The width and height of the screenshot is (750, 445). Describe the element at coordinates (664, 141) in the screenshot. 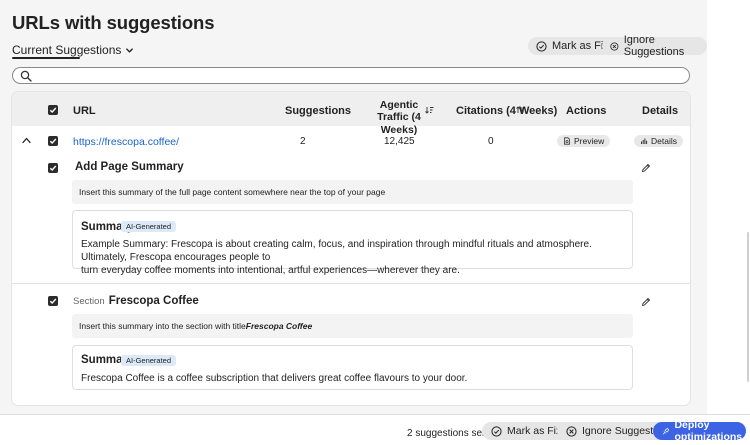

I see `details-label: Details` at that location.